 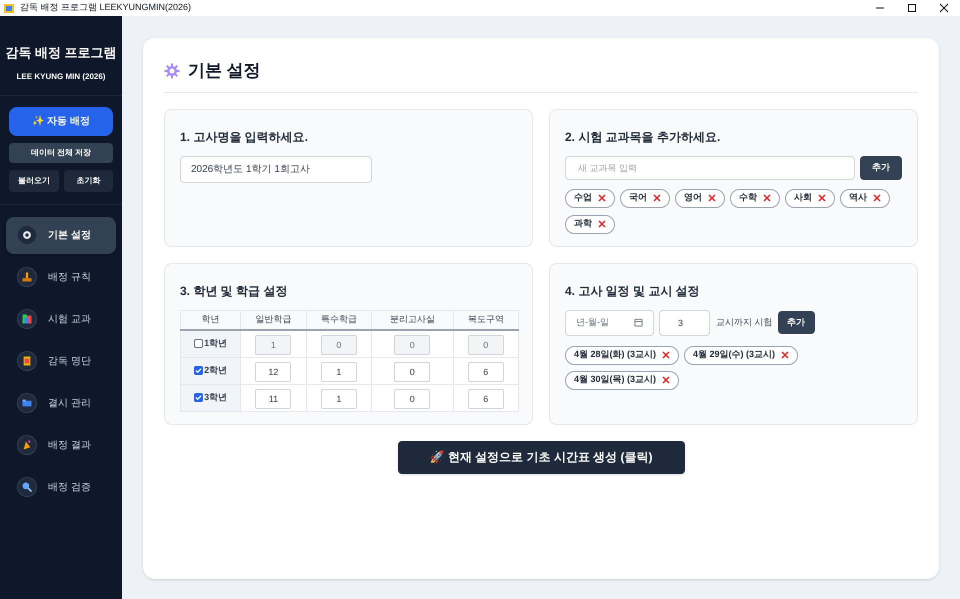 What do you see at coordinates (339, 320) in the screenshot?
I see `column-header: 특수학급` at bounding box center [339, 320].